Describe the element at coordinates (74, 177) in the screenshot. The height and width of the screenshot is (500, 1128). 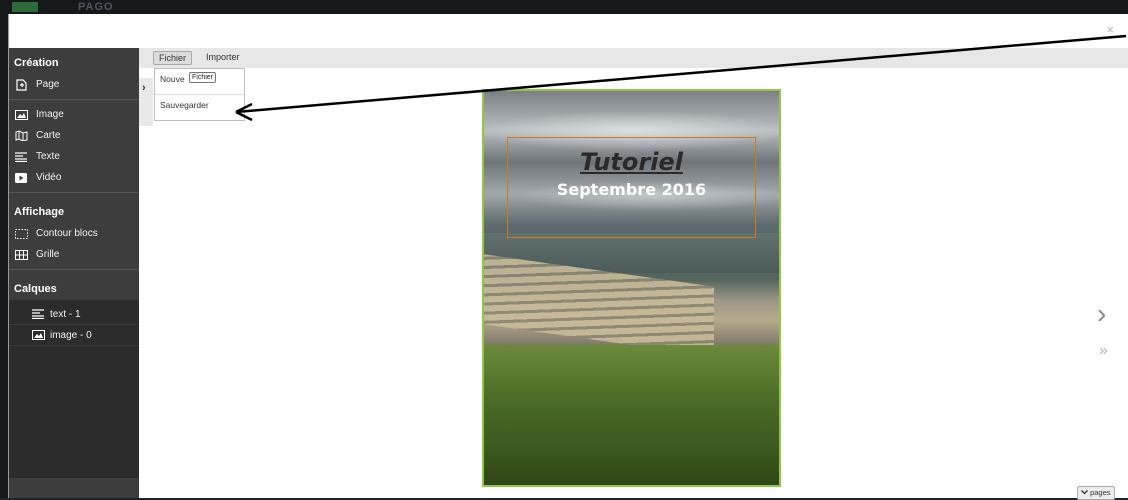
I see `sidebar-item-video: Vidéo` at that location.